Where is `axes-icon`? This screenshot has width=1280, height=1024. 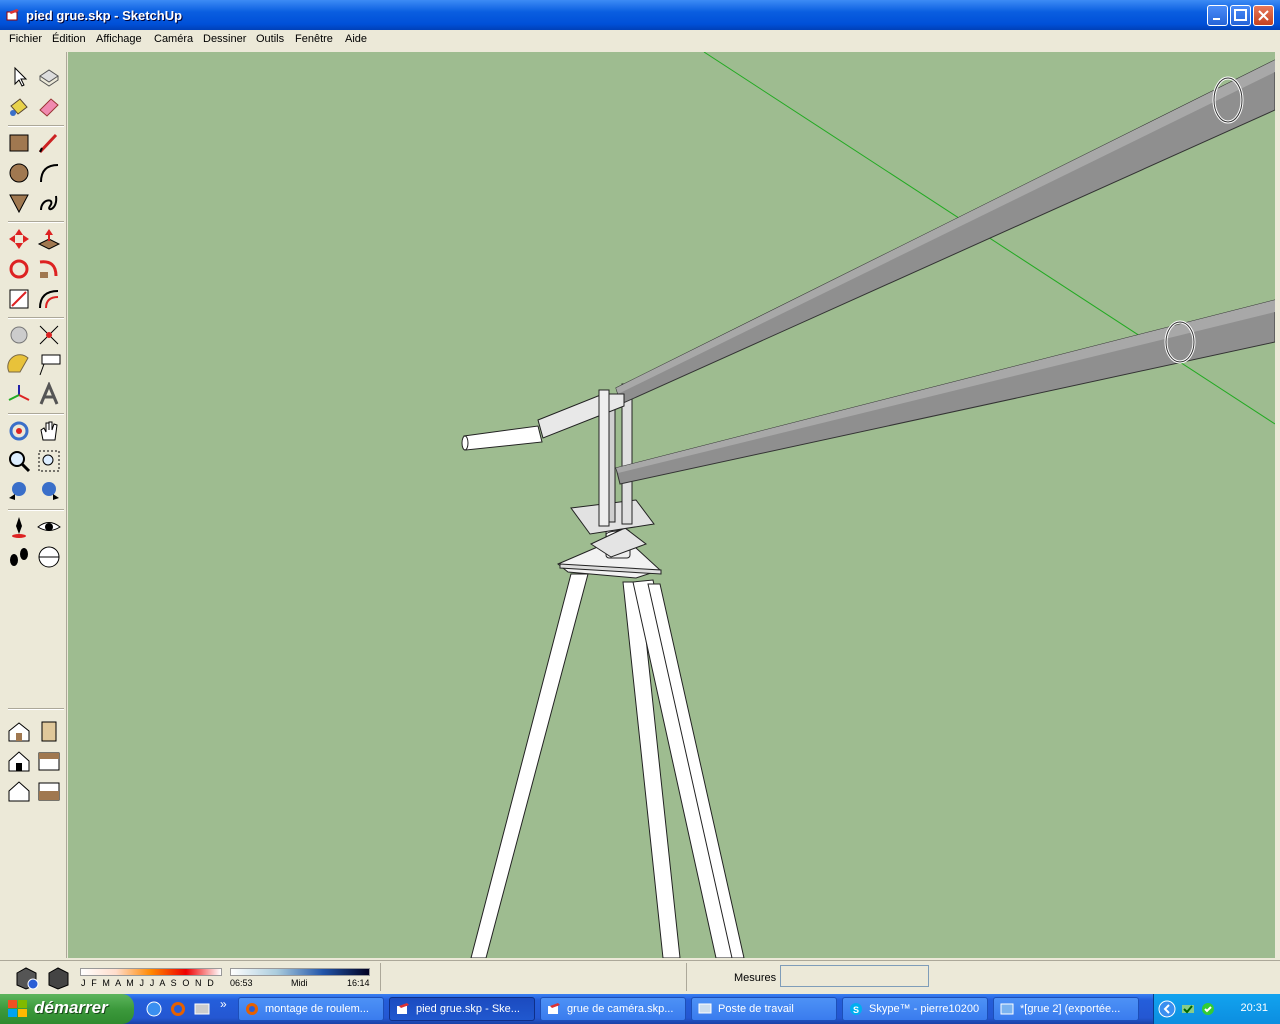
axes-icon is located at coordinates (19, 393).